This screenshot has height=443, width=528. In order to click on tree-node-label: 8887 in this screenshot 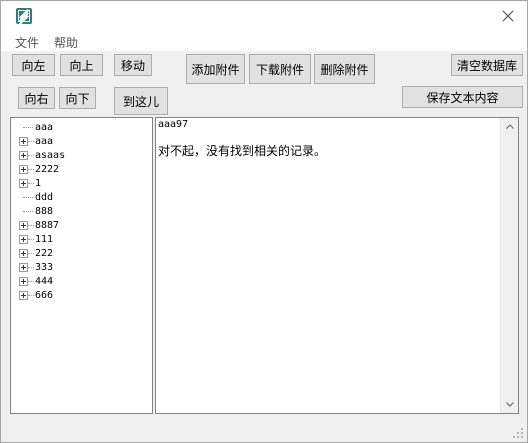, I will do `click(47, 225)`.